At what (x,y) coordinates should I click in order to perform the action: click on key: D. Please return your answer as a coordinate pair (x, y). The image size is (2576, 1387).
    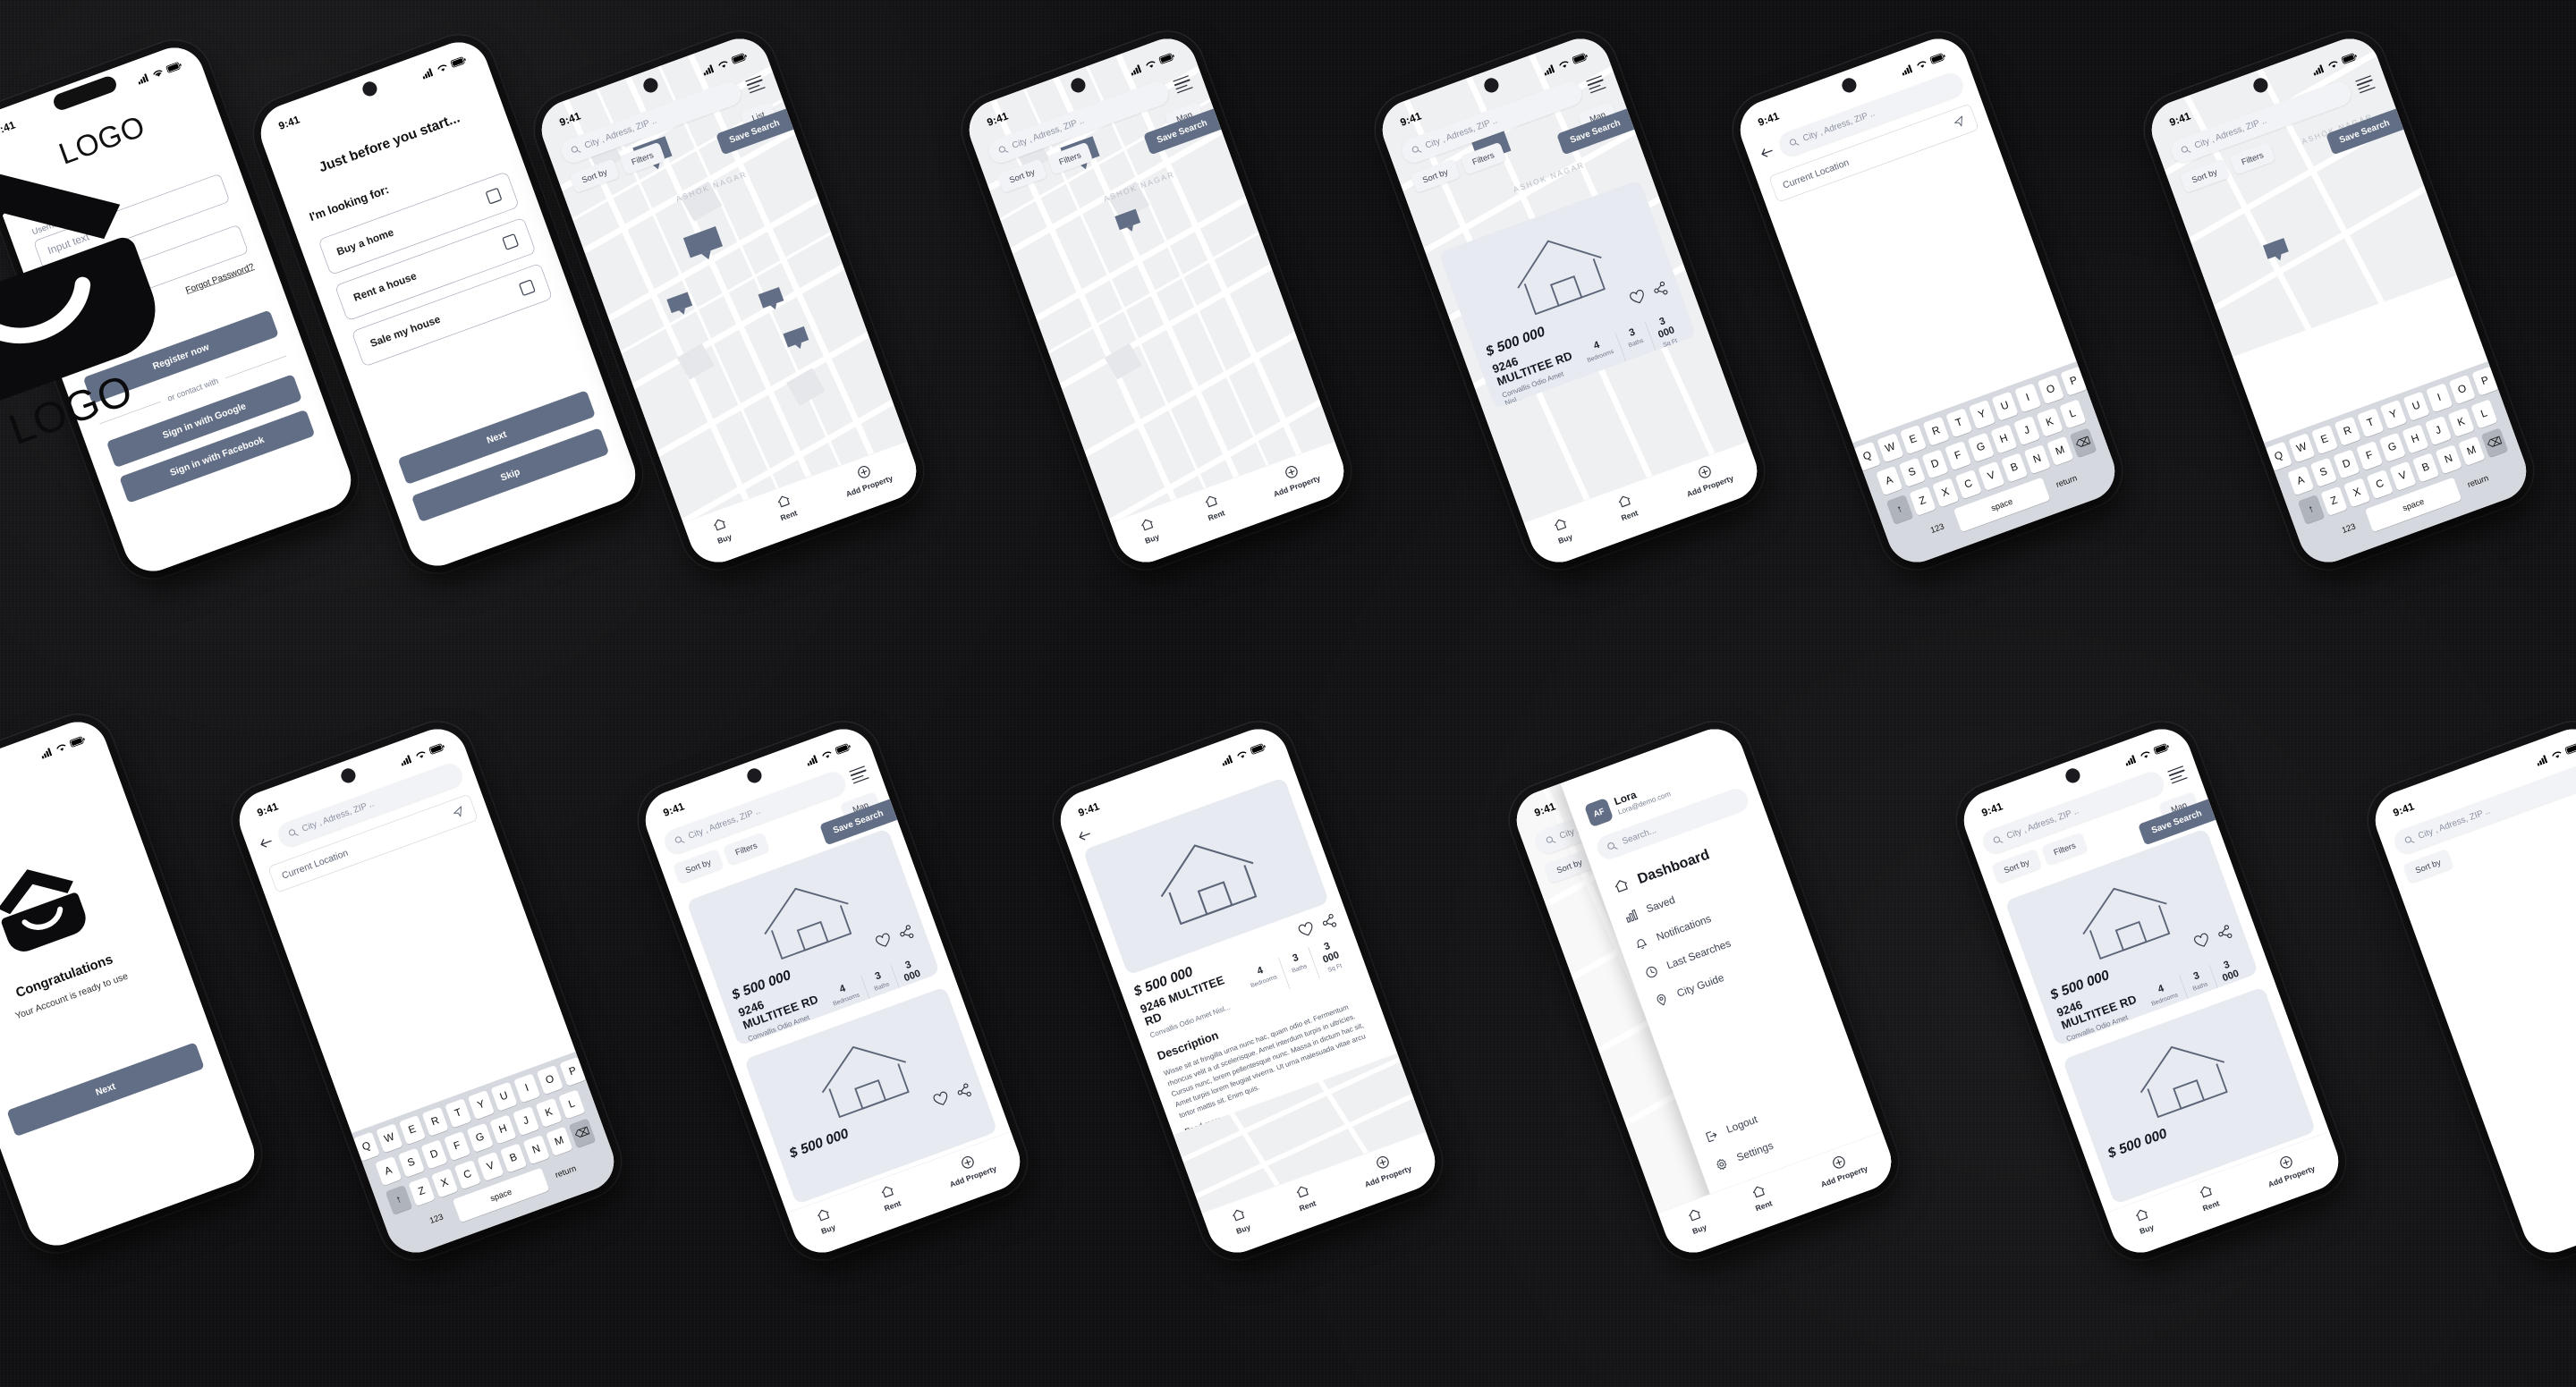
    Looking at the image, I should click on (1935, 464).